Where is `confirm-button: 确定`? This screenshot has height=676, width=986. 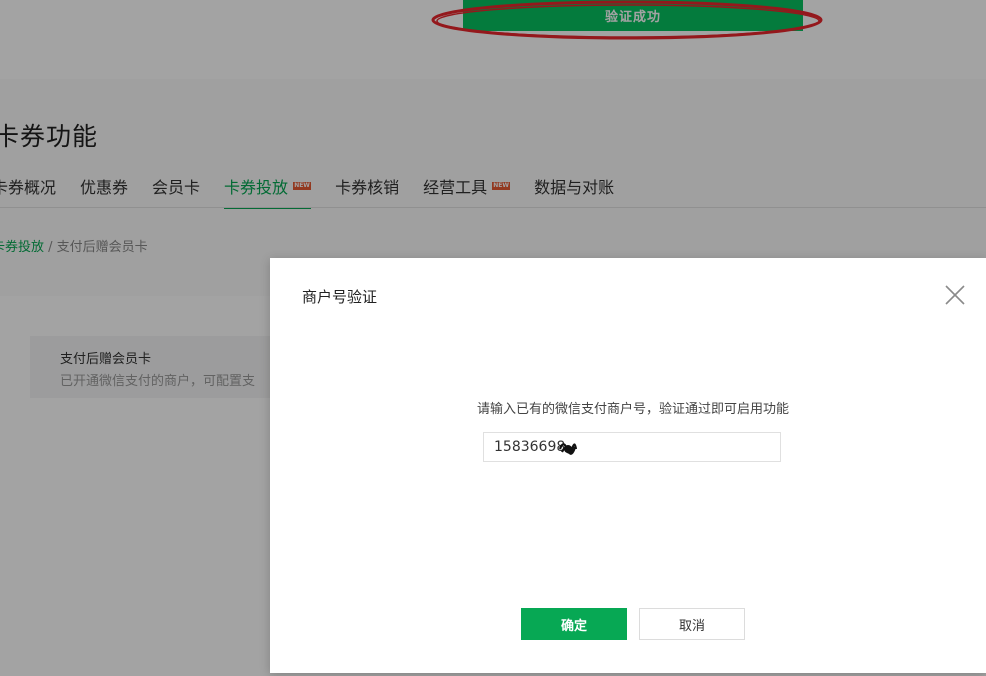 confirm-button: 确定 is located at coordinates (574, 624).